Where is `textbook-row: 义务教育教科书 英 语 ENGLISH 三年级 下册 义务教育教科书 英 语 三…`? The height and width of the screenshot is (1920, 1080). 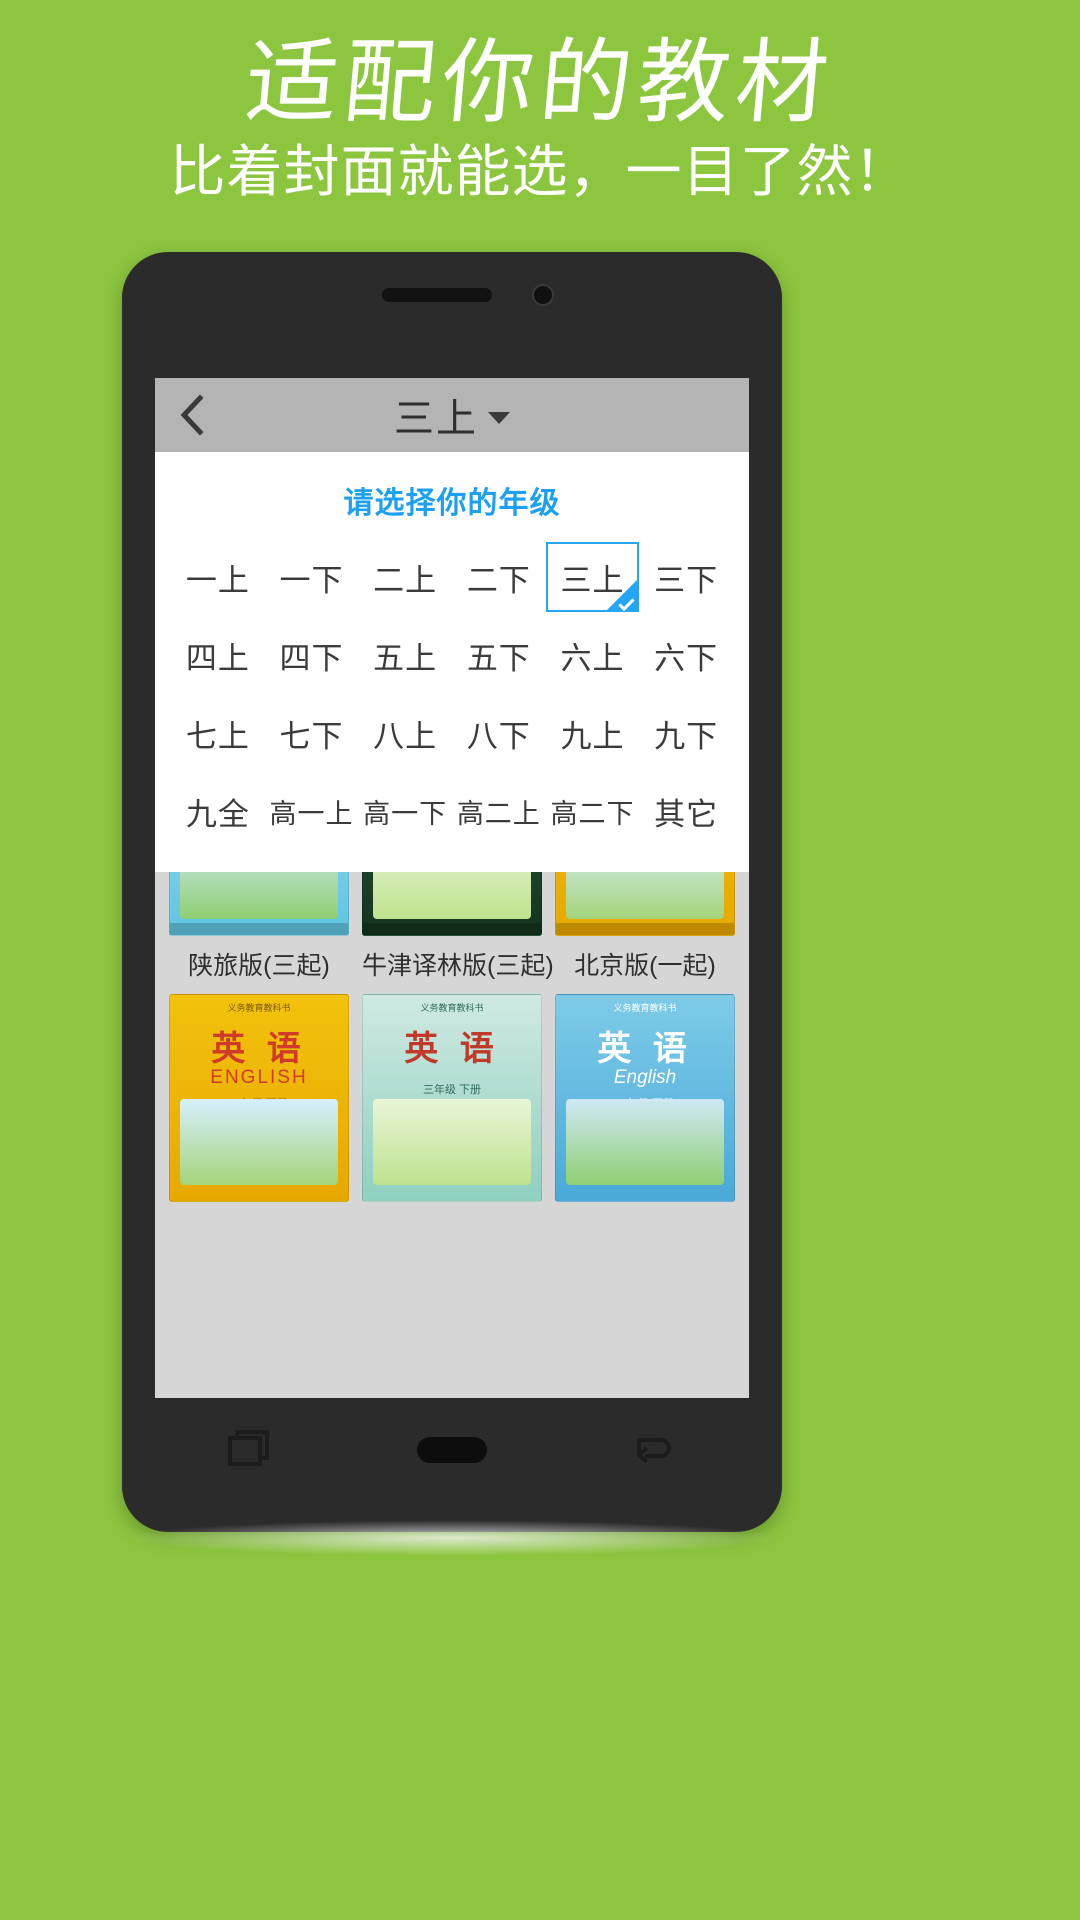 textbook-row: 义务教育教科书 英 语 ENGLISH 三年级 下册 义务教育教科书 英 语 三… is located at coordinates (452, 1098).